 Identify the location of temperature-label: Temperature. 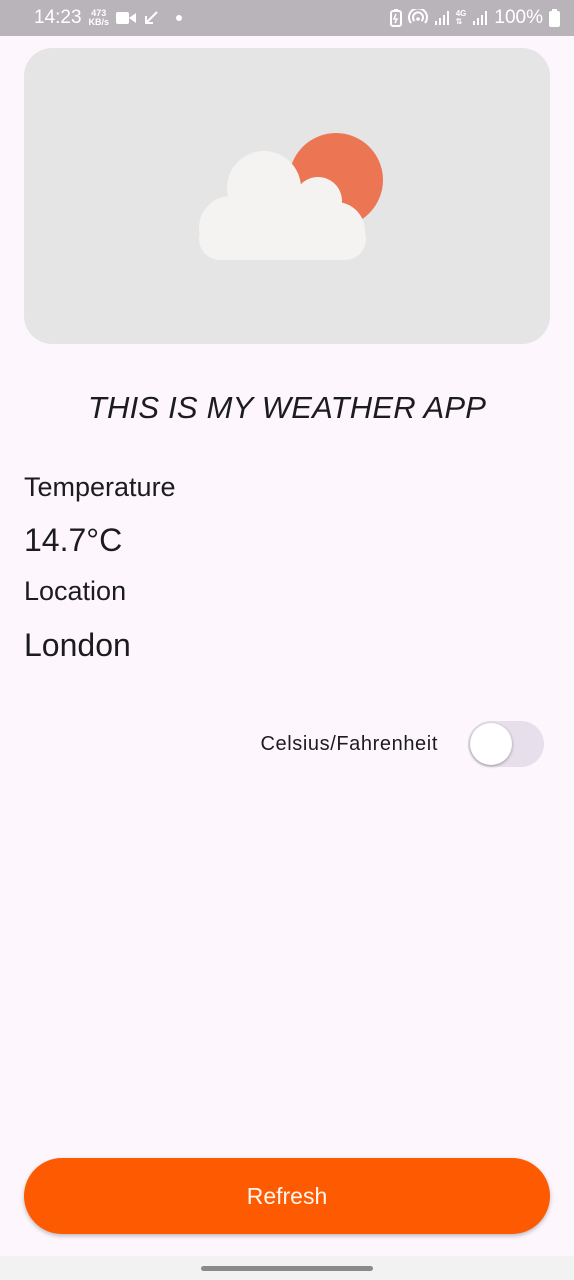
(100, 487).